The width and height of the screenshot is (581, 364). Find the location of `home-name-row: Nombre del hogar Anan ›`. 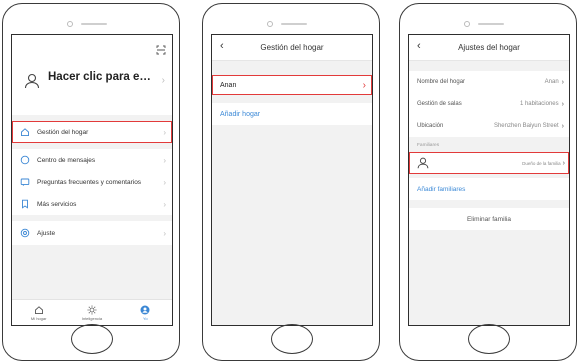

home-name-row: Nombre del hogar Anan › is located at coordinates (489, 82).